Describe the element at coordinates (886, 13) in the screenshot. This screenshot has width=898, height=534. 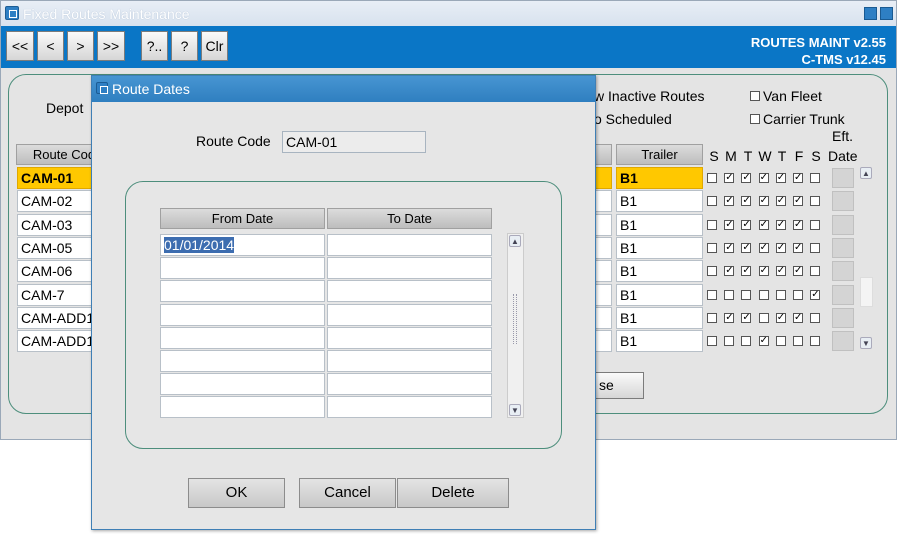
I see `maximize-icon` at that location.